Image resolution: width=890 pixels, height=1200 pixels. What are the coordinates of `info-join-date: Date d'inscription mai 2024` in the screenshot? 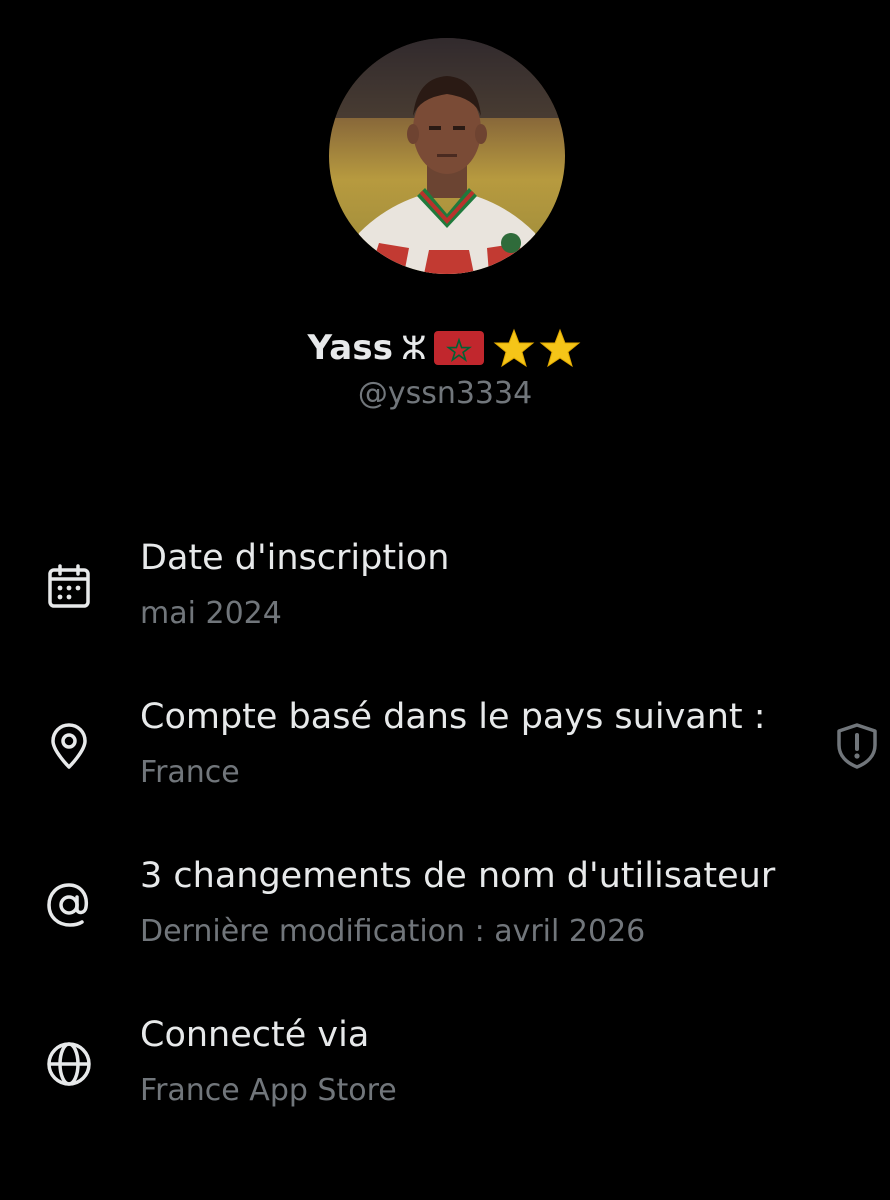 It's located at (445, 593).